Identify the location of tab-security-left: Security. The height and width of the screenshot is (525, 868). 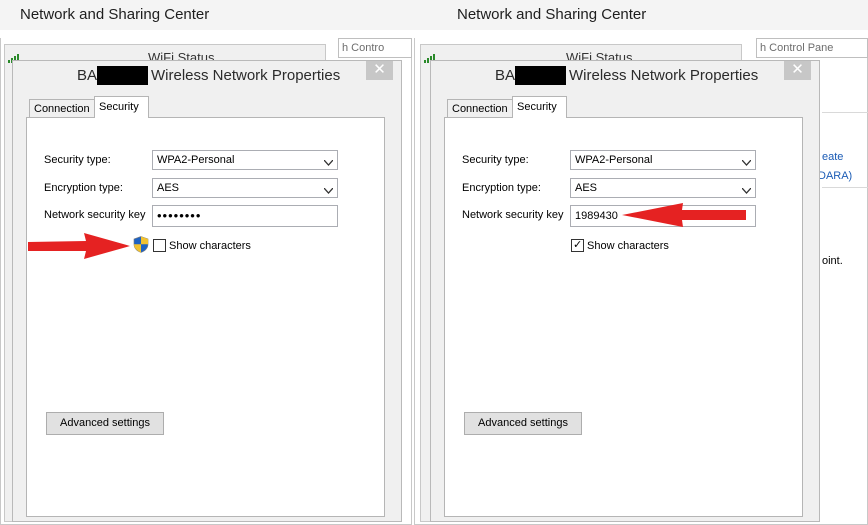
(121, 107).